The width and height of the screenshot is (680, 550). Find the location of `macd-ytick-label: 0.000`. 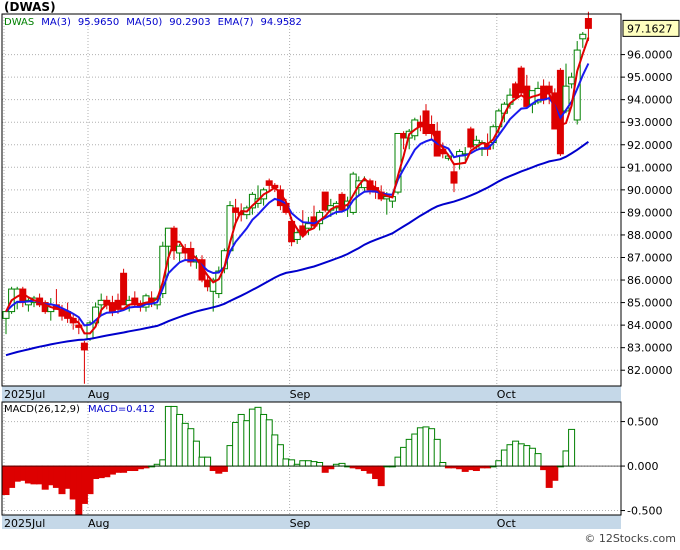

macd-ytick-label: 0.000 is located at coordinates (643, 466).